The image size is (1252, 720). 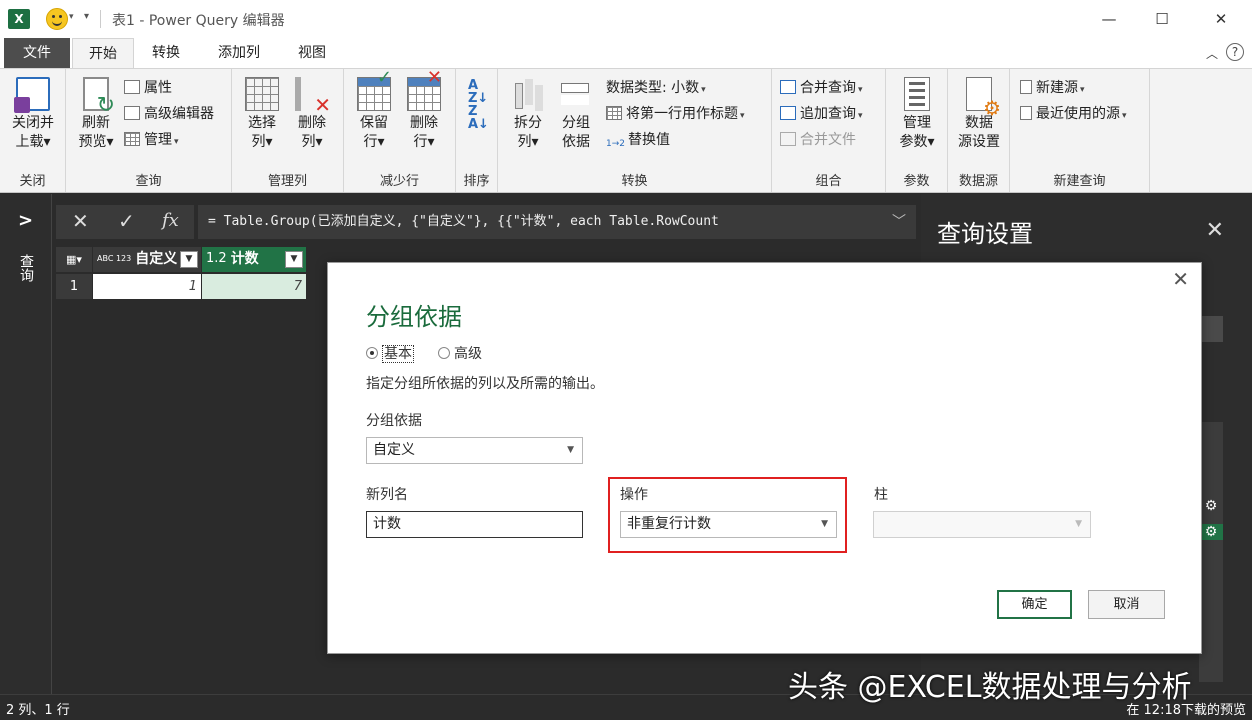 I want to click on datasource-group: 数据 源设置 数据源, so click(x=979, y=130).